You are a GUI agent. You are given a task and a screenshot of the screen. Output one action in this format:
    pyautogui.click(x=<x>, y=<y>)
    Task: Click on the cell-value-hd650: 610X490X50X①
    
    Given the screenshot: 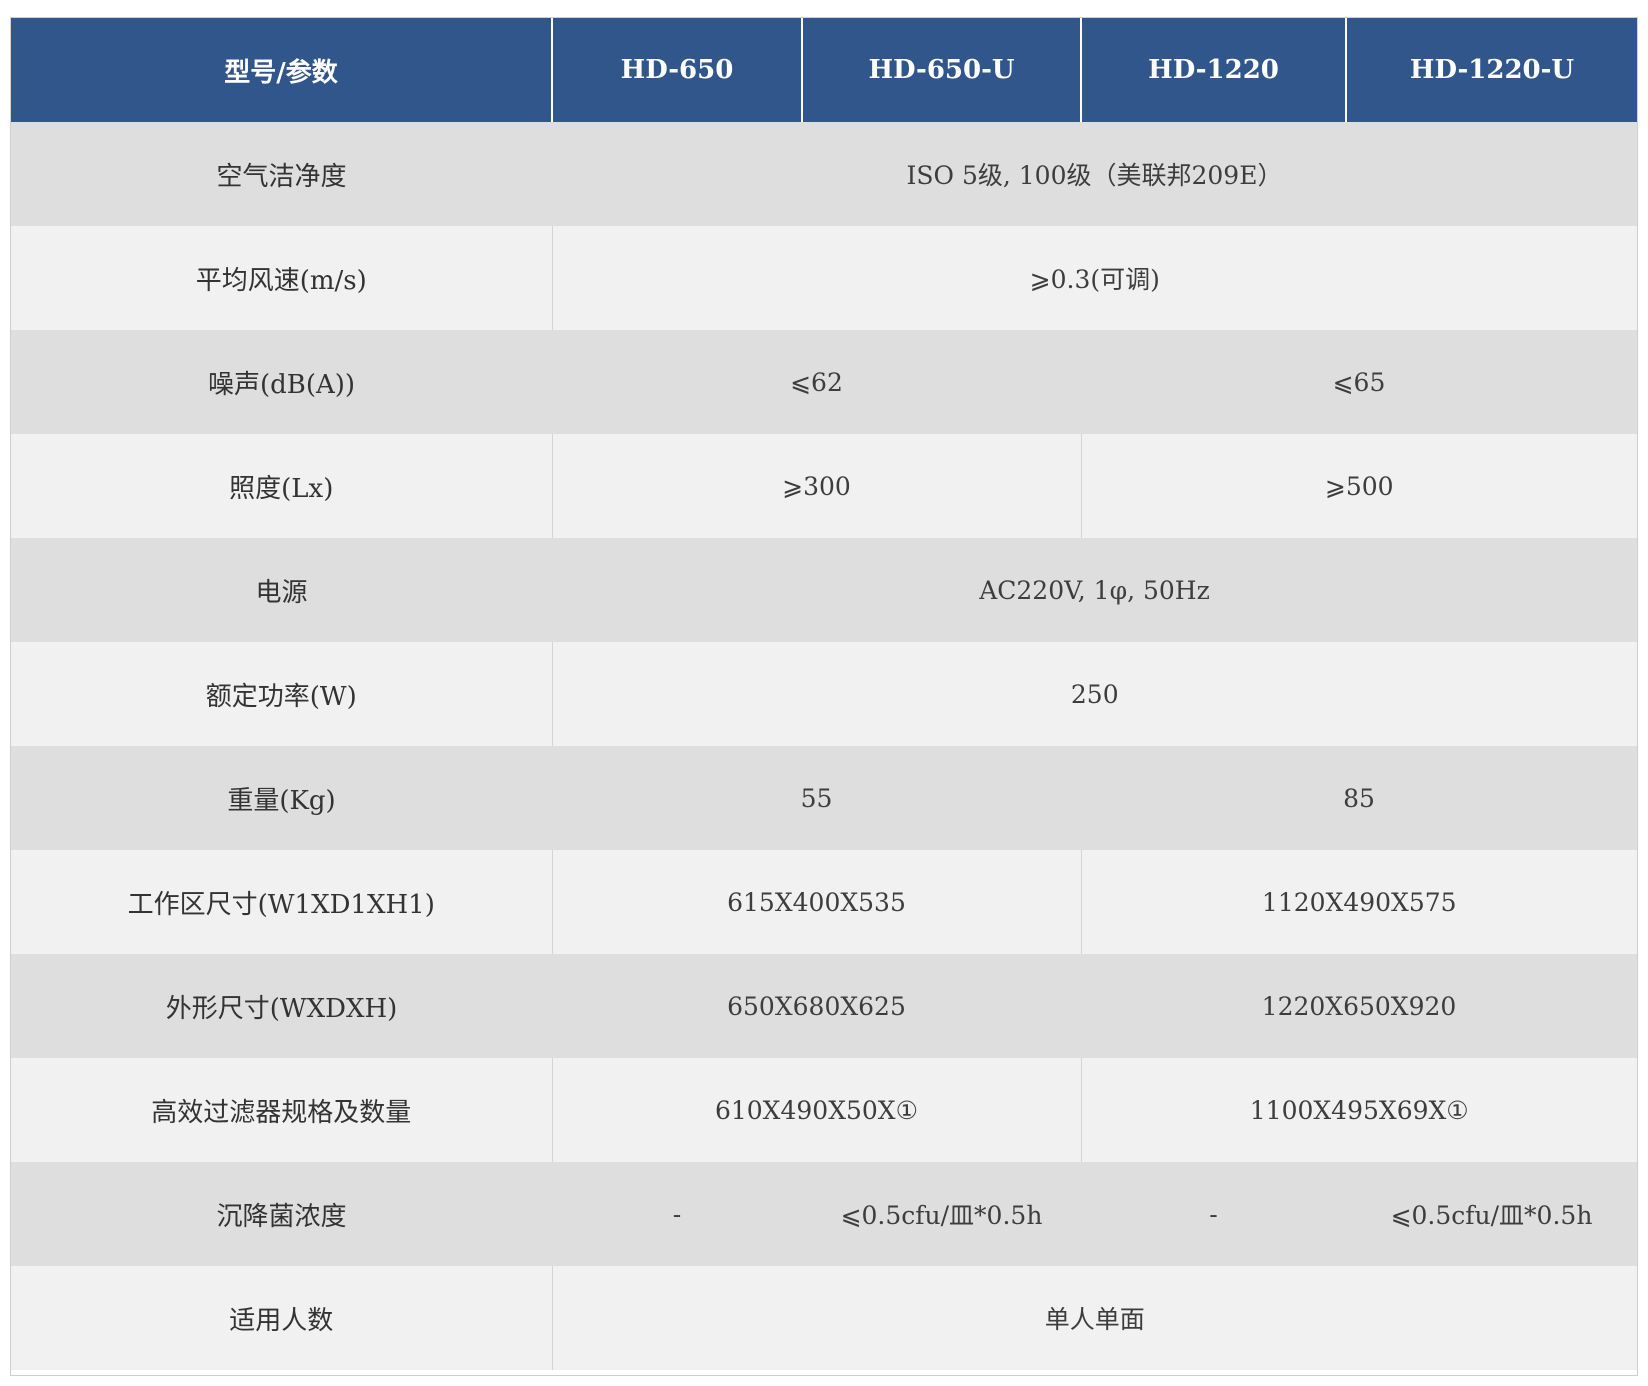 What is the action you would take?
    pyautogui.click(x=816, y=1110)
    